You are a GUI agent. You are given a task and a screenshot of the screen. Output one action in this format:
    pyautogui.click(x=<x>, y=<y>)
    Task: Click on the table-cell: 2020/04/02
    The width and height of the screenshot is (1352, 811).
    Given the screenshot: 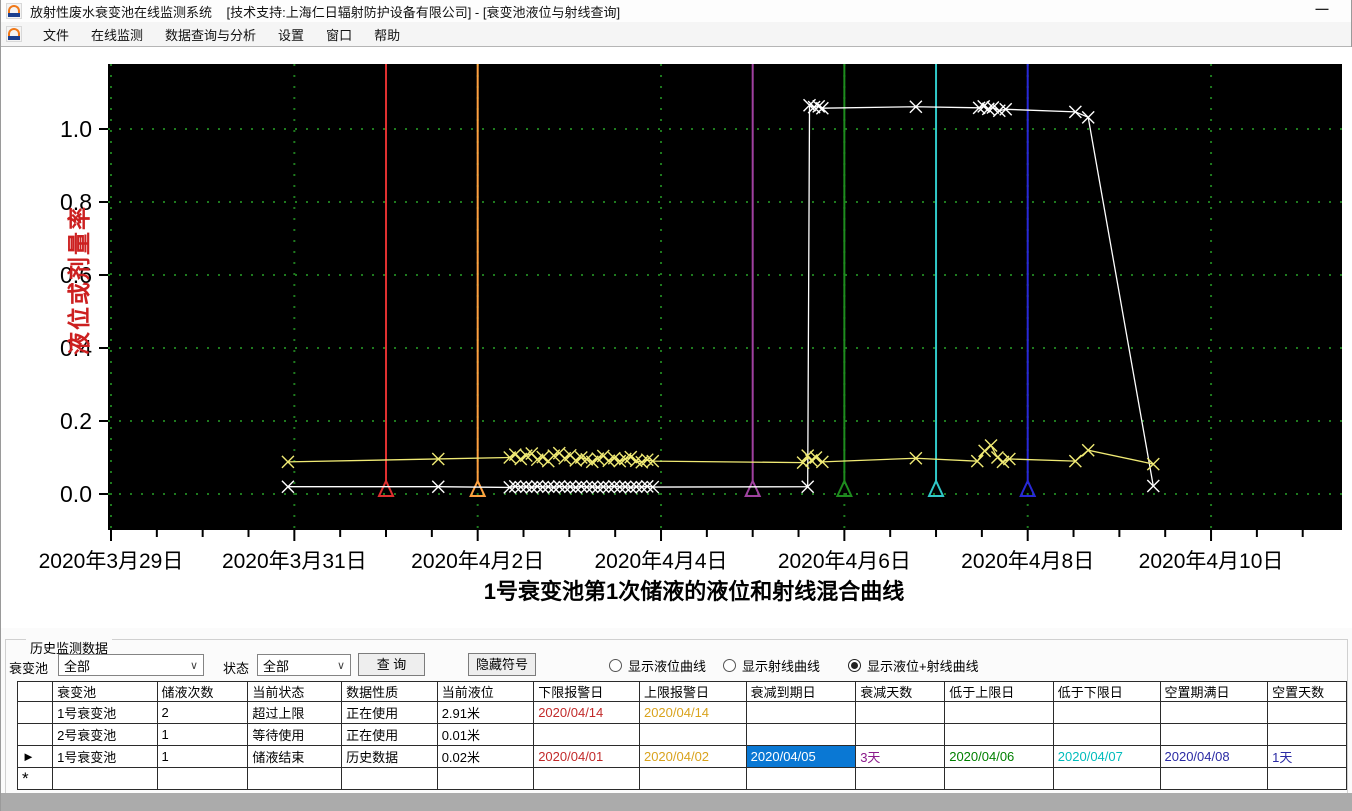 What is the action you would take?
    pyautogui.click(x=692, y=756)
    